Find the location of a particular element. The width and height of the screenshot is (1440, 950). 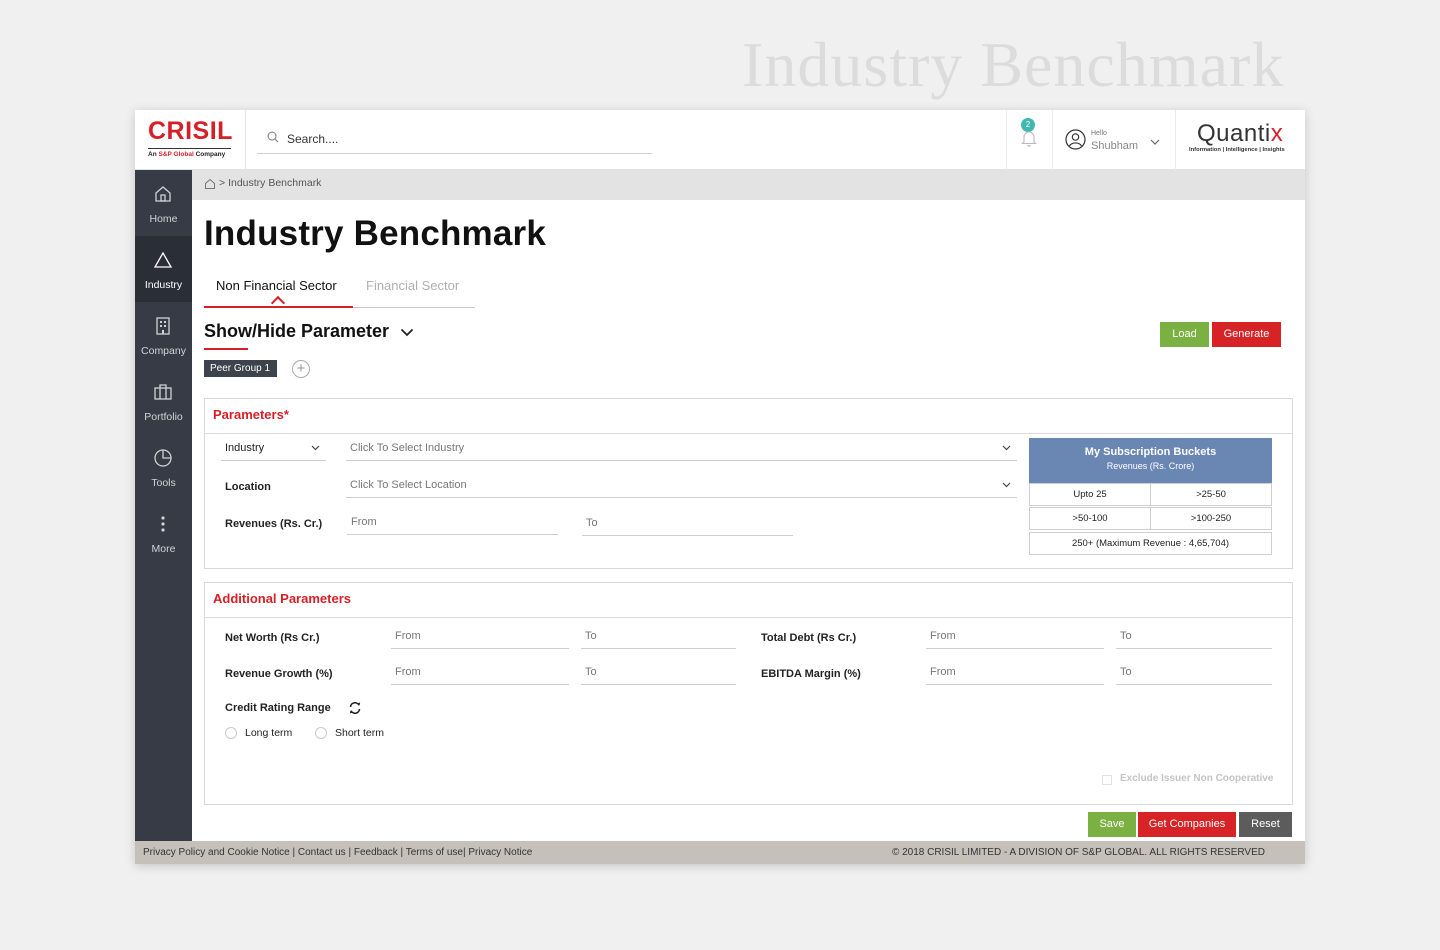

revenues-to-input: To is located at coordinates (687, 524).